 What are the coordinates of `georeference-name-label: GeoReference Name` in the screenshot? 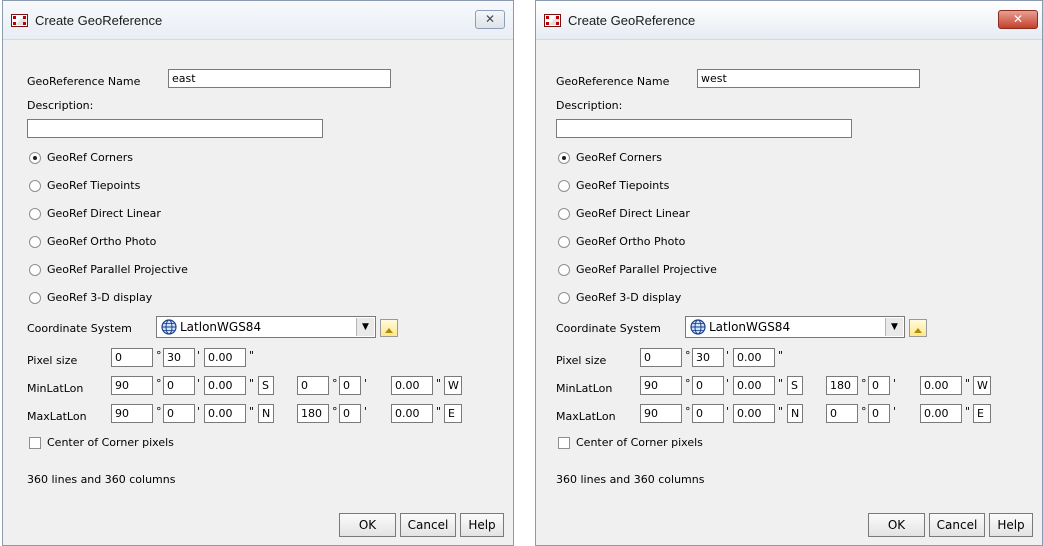 It's located at (84, 81).